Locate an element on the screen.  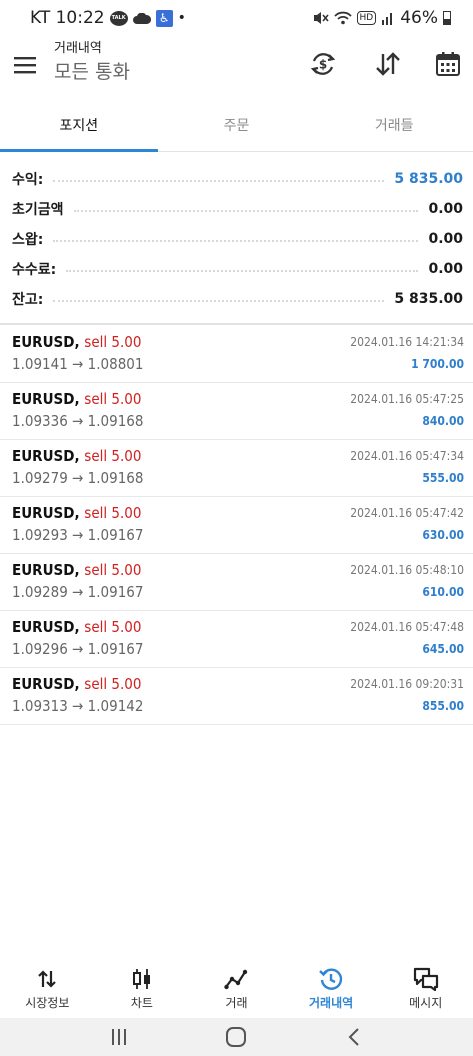
summary-label: 수수료: is located at coordinates (34, 270).